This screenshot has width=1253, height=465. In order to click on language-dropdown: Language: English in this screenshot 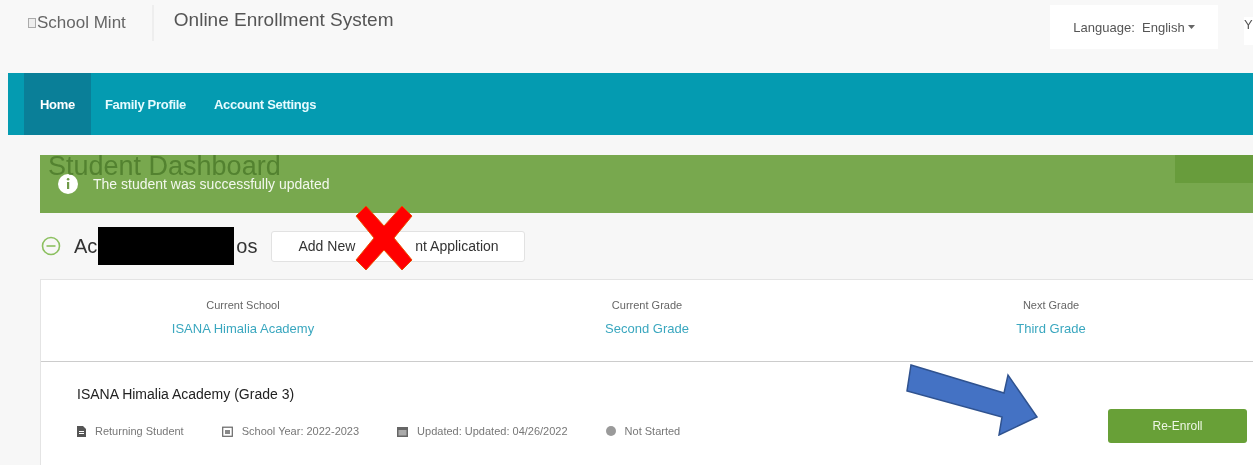, I will do `click(1134, 27)`.